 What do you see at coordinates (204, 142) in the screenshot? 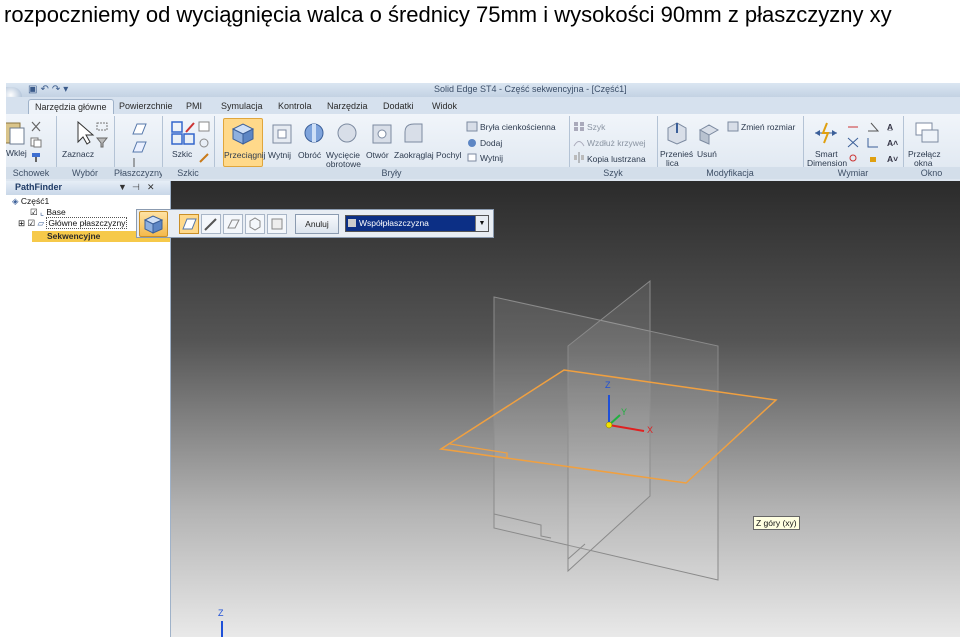
I see `sketch-edit-icon` at bounding box center [204, 142].